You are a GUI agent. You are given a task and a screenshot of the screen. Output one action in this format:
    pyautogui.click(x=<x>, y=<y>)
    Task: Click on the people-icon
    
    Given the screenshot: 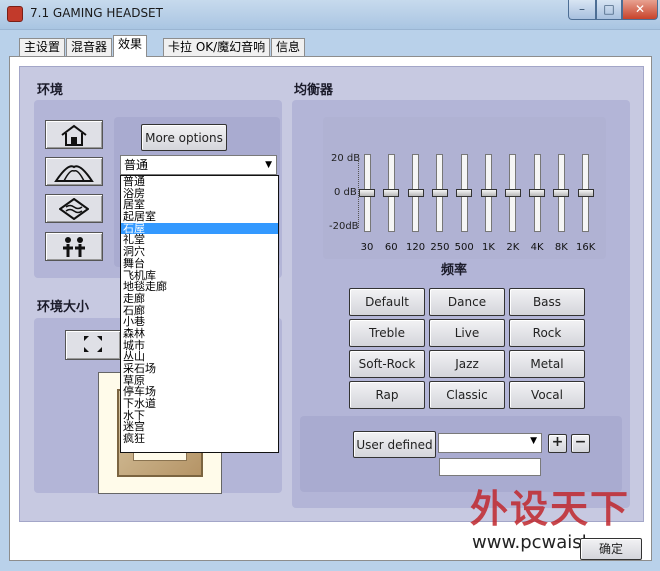 What is the action you would take?
    pyautogui.click(x=74, y=247)
    